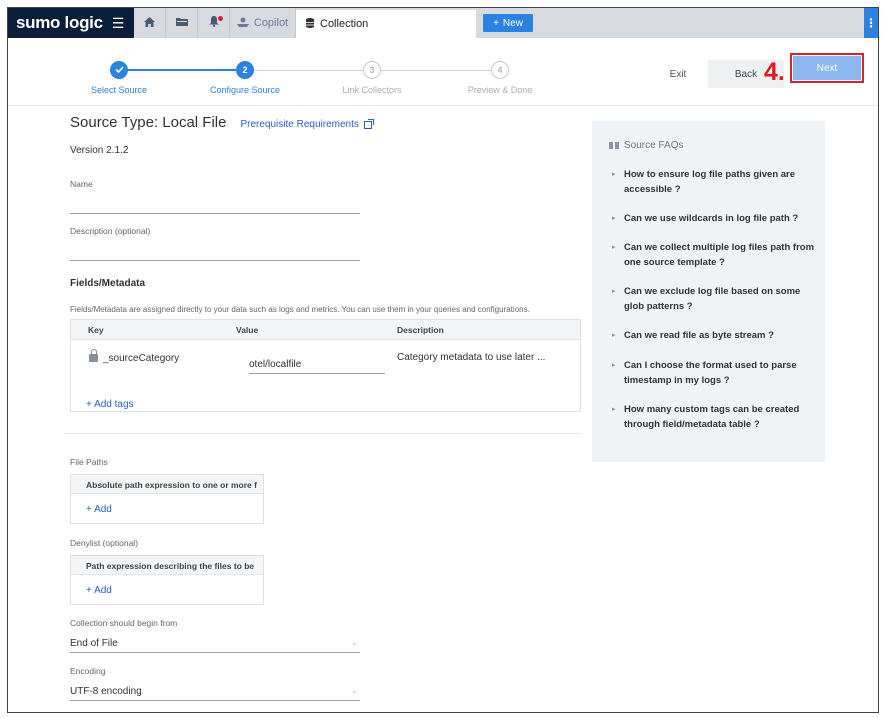  Describe the element at coordinates (242, 23) in the screenshot. I see `copilot-icon` at that location.